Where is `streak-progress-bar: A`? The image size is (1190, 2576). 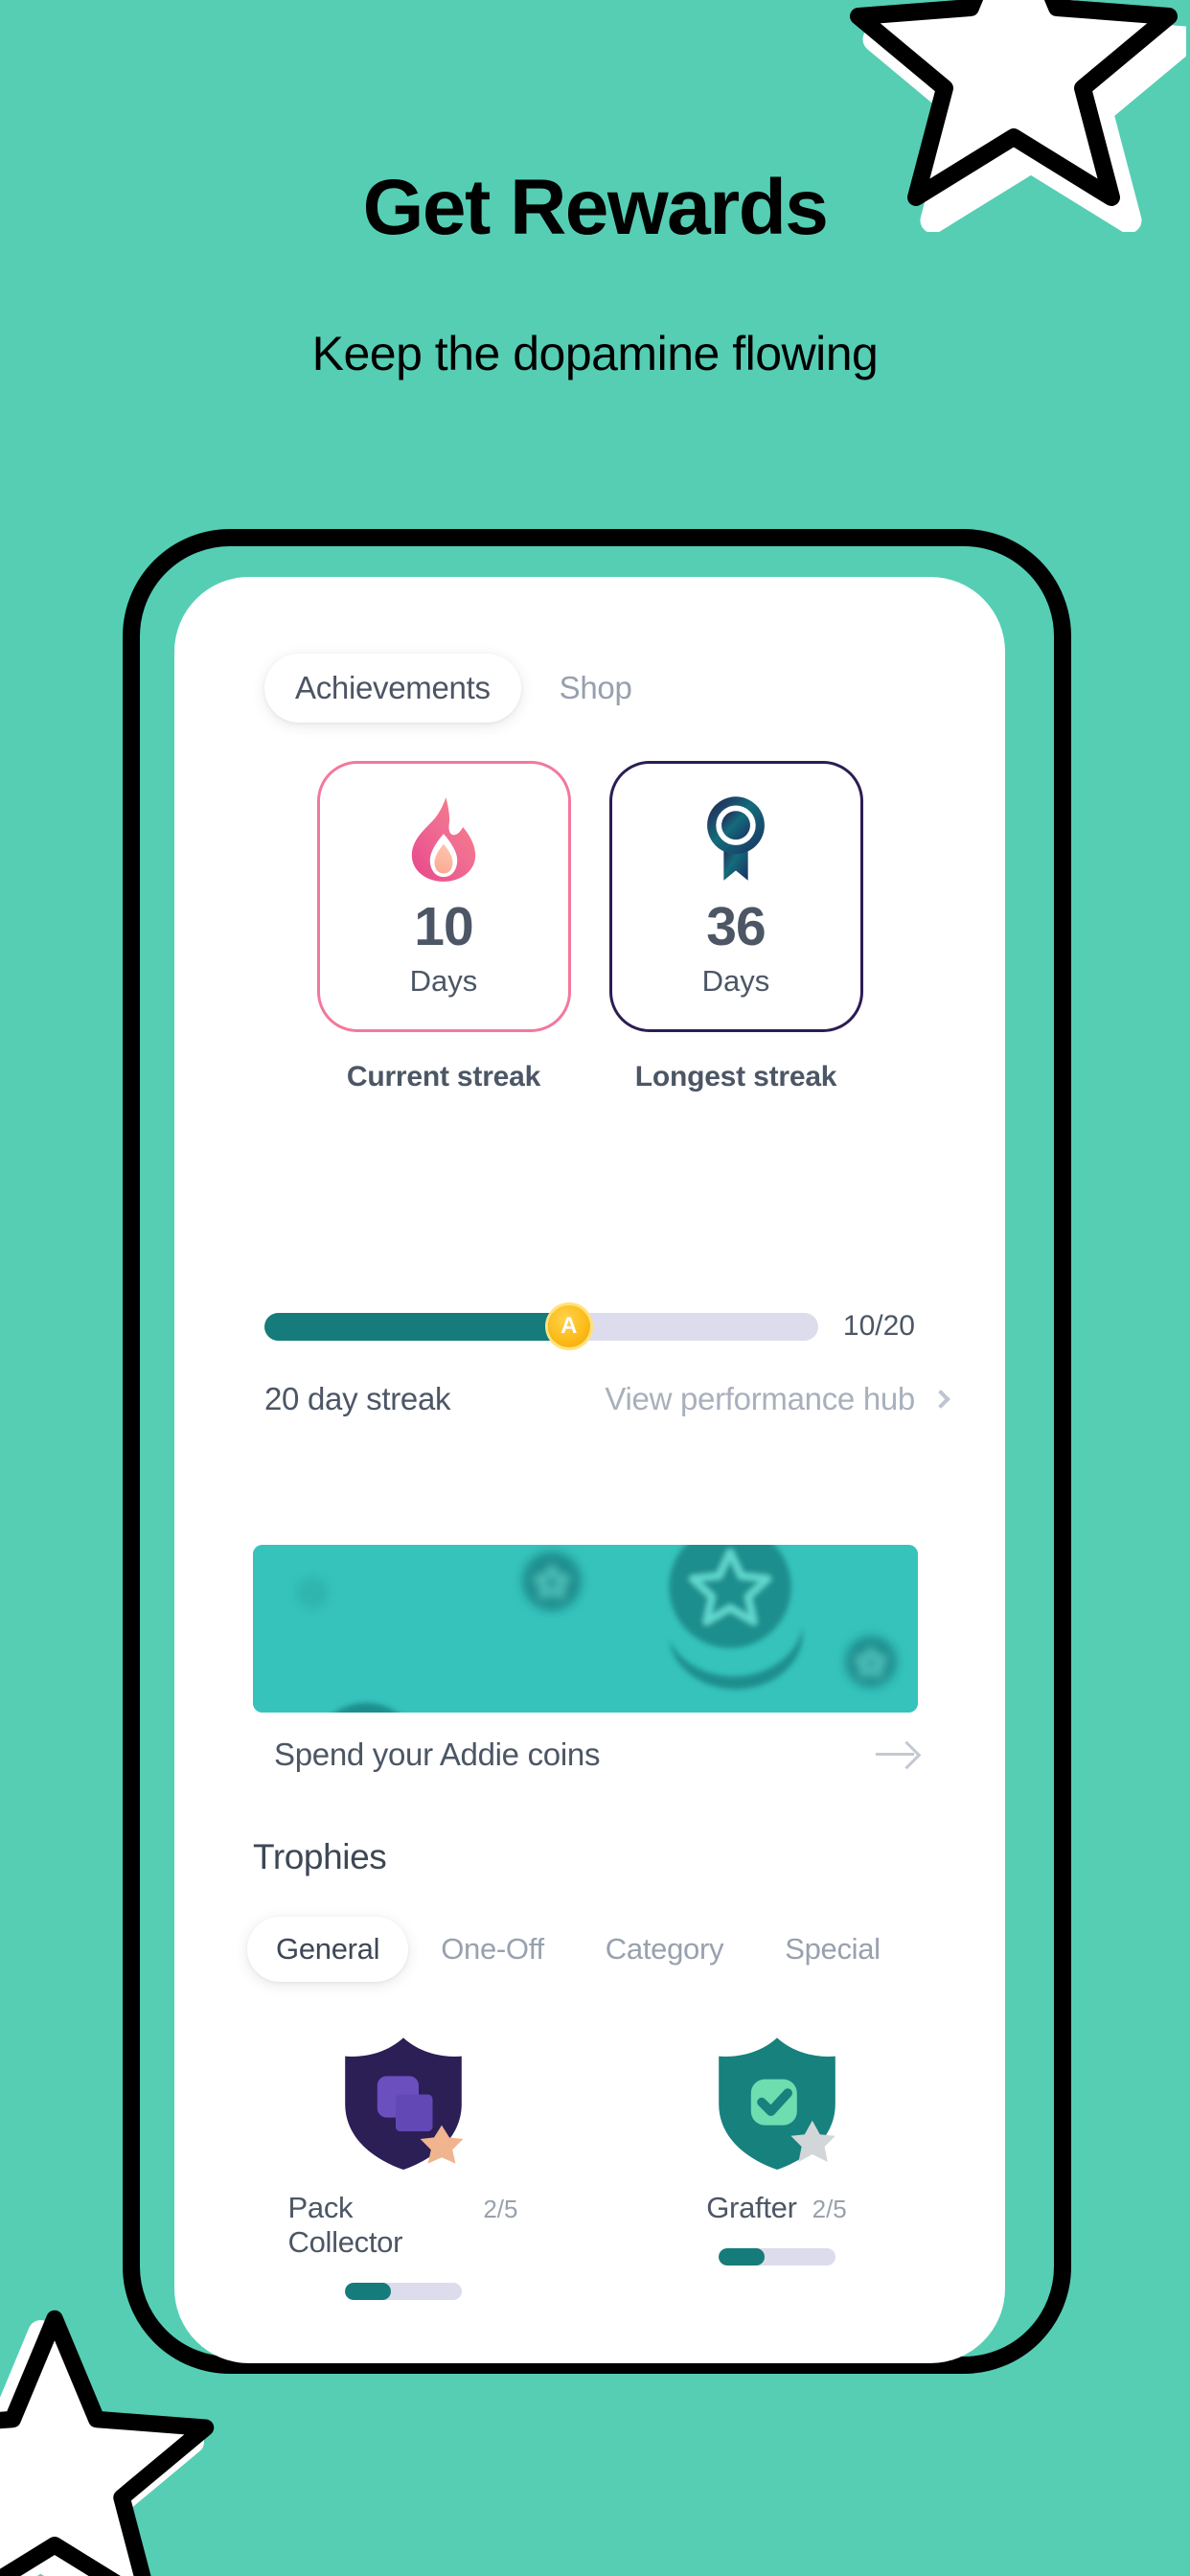 streak-progress-bar: A is located at coordinates (541, 1326).